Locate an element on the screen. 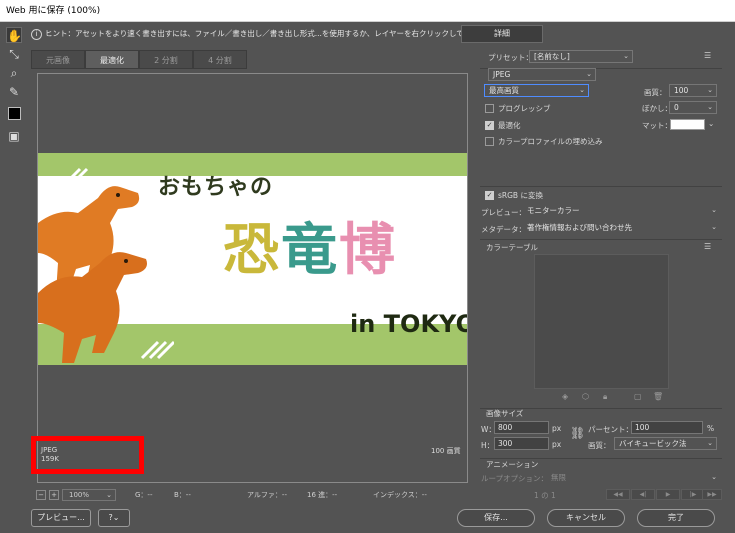  color-table-title: カラーテーブル is located at coordinates (512, 247).